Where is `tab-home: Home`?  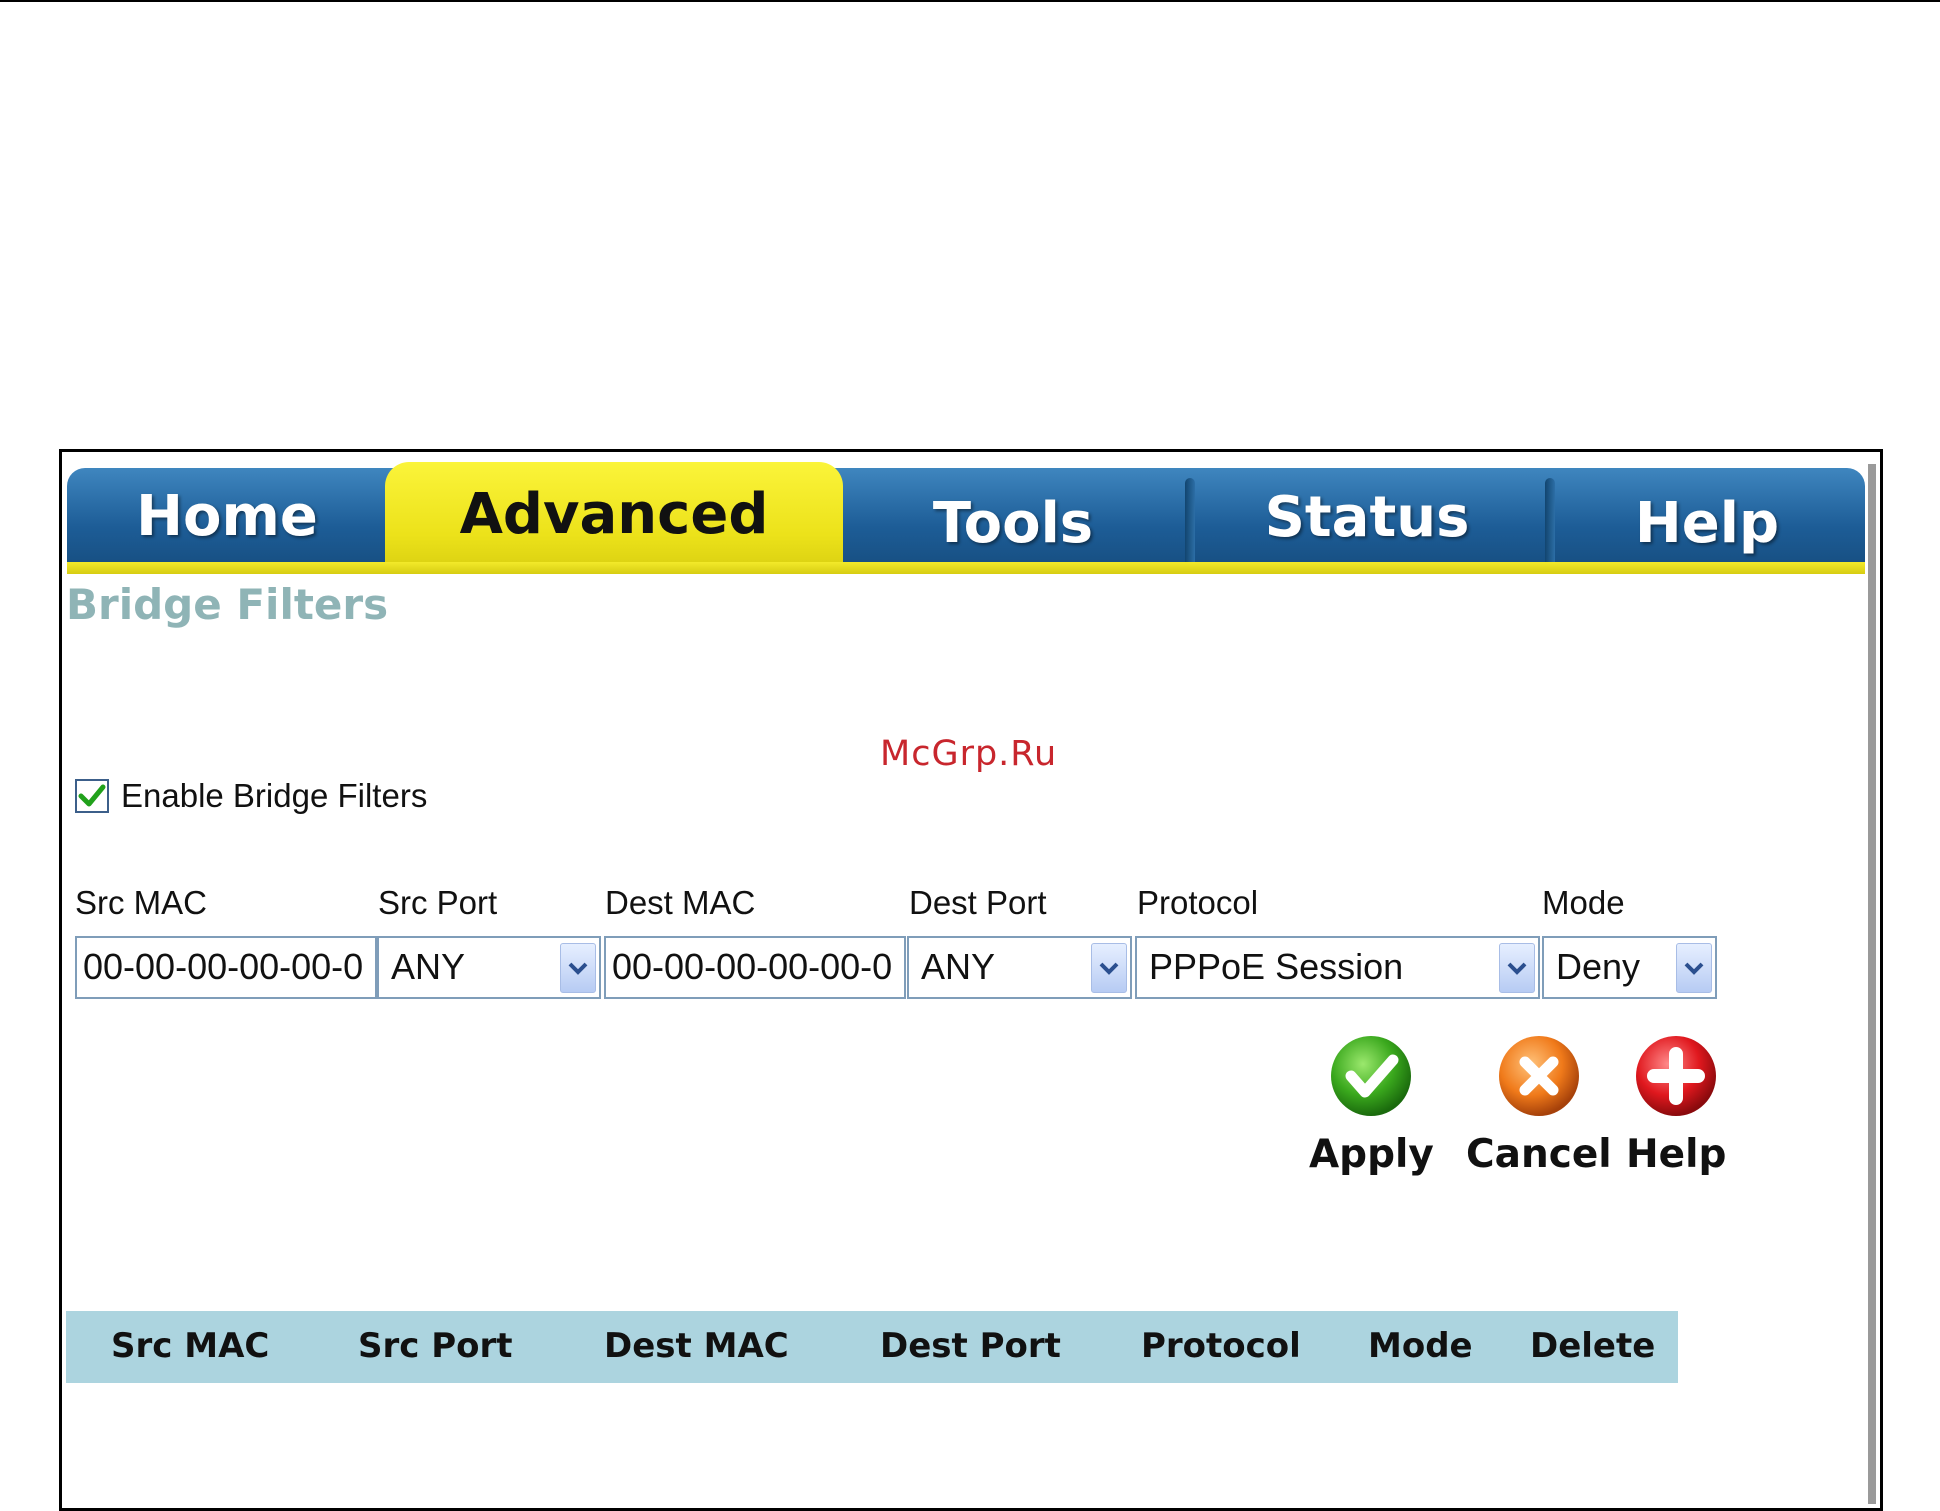 tab-home: Home is located at coordinates (227, 516).